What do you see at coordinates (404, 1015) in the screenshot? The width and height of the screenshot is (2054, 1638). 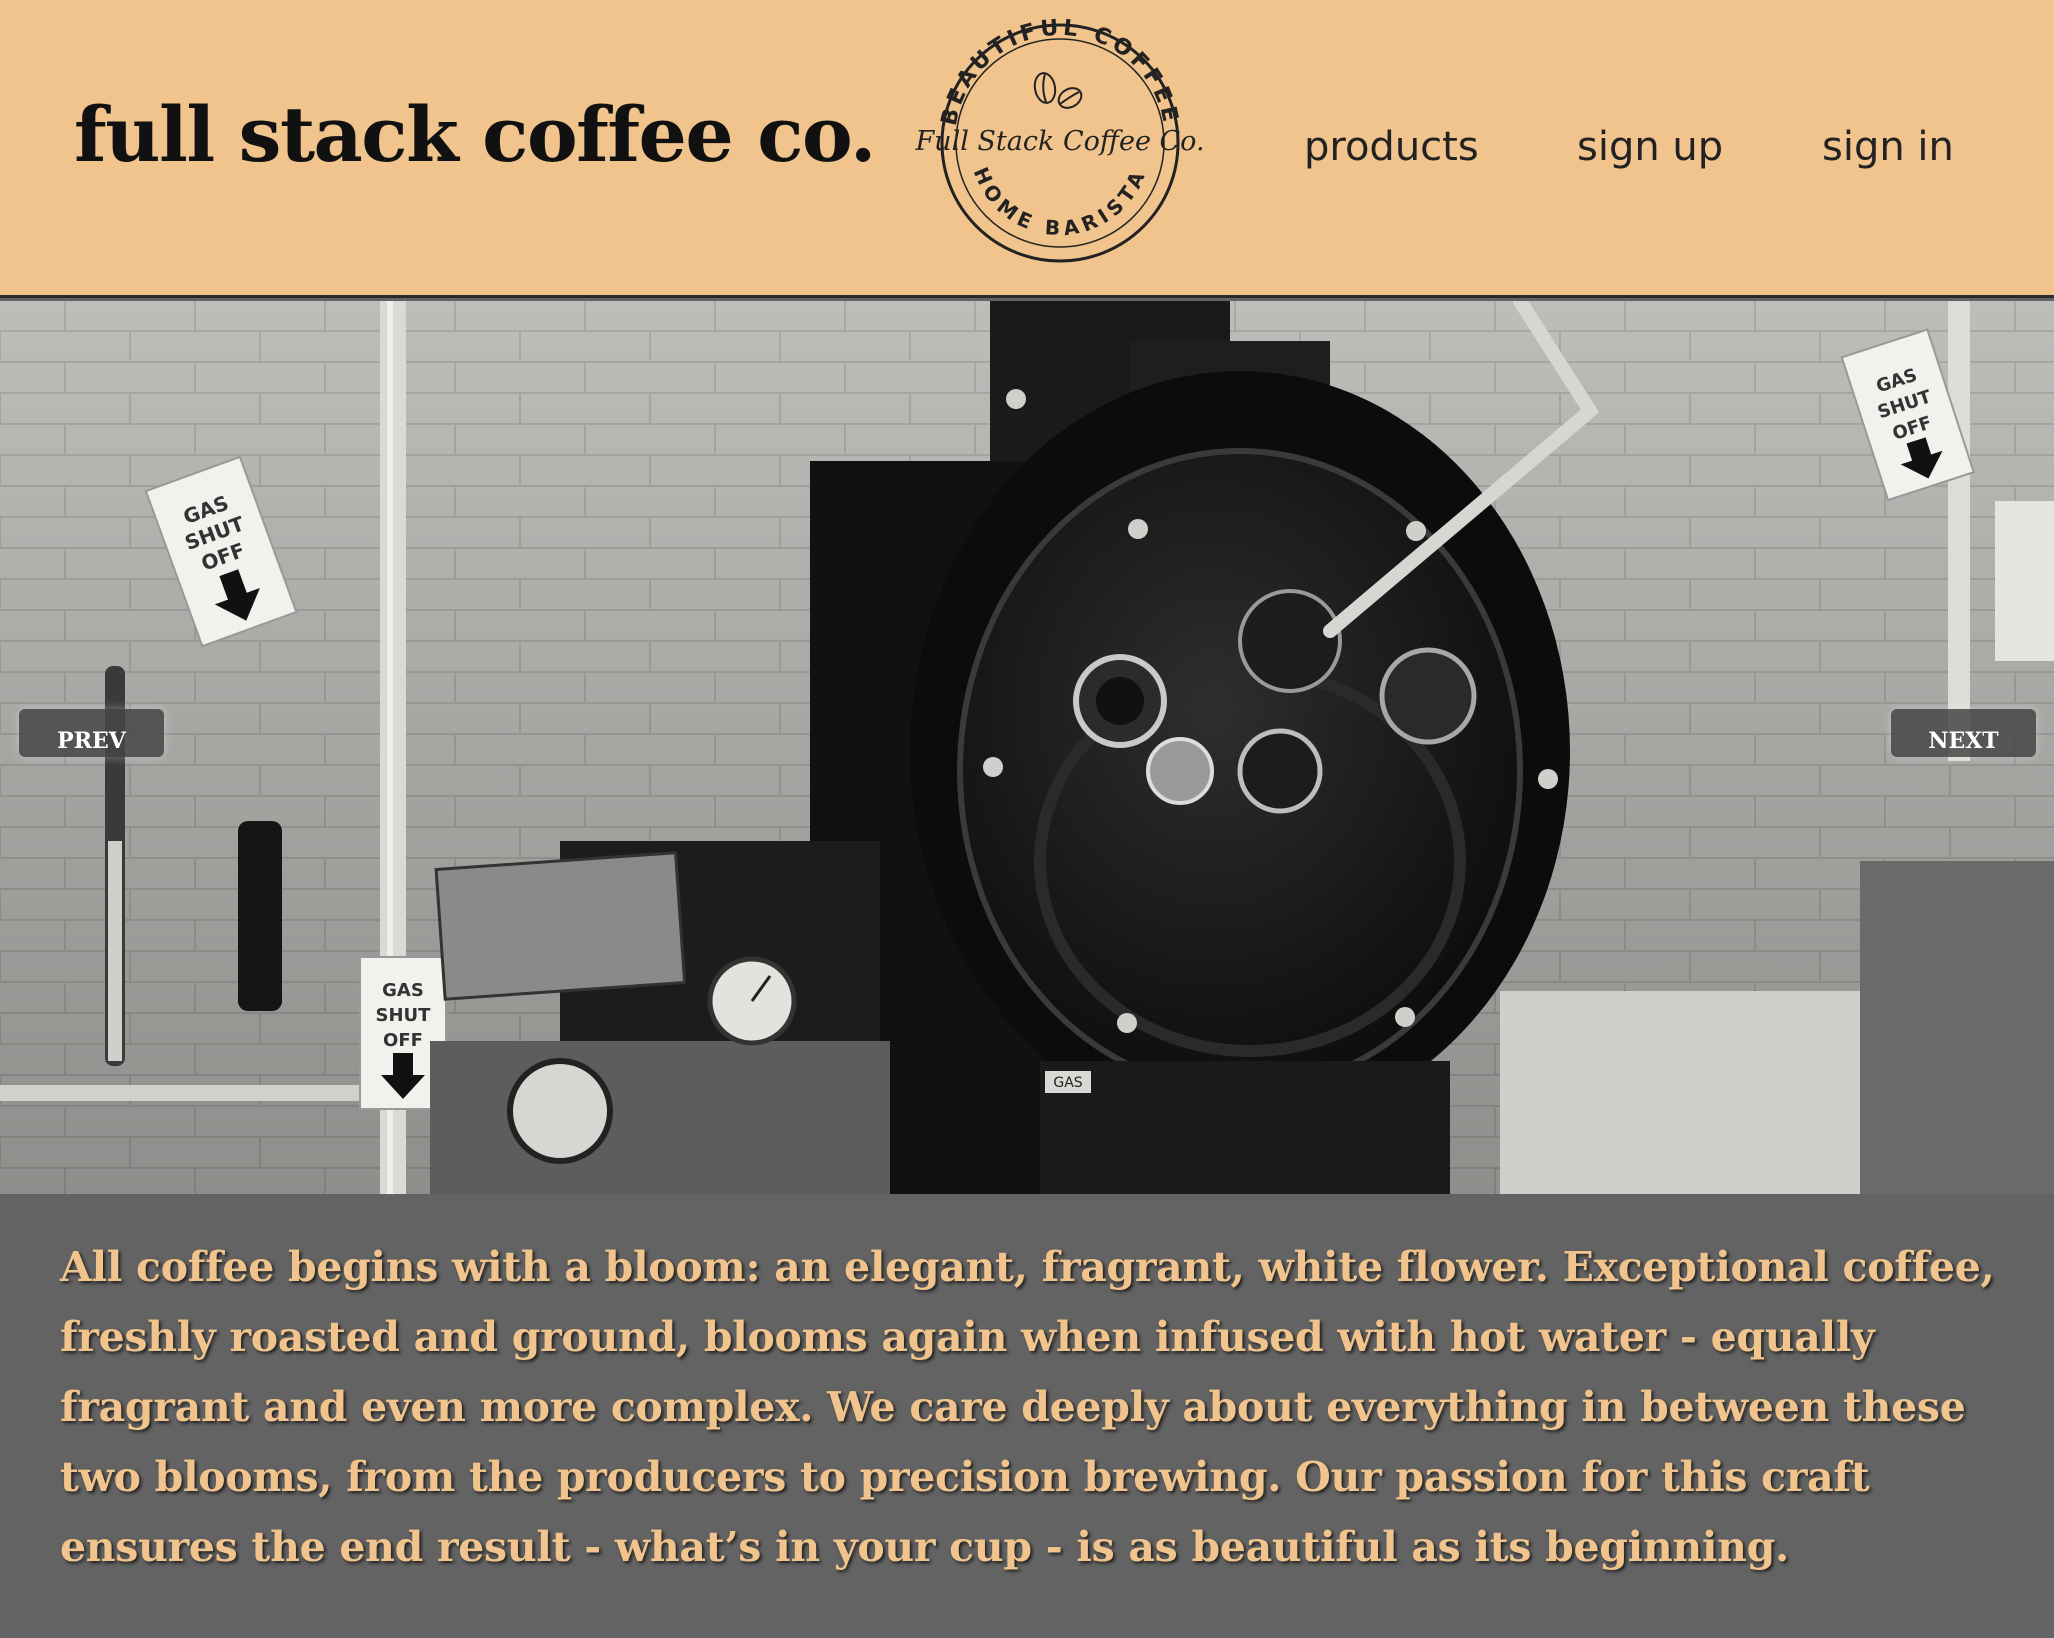 I see `svg-text: SHUT` at bounding box center [404, 1015].